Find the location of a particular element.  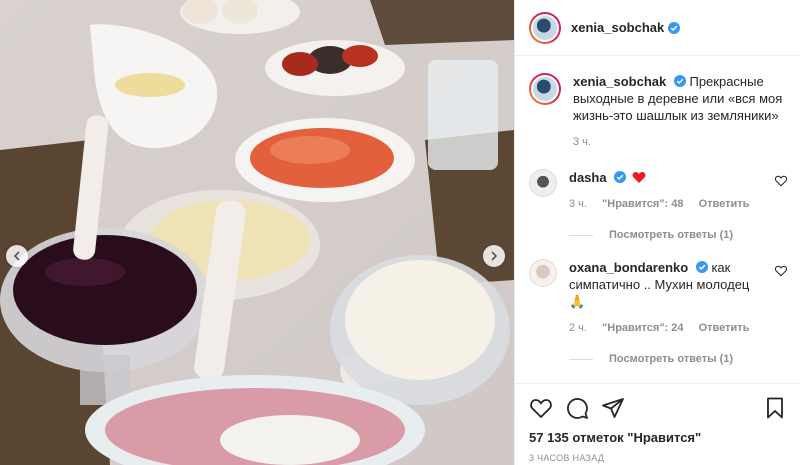

commenter-username: dasha is located at coordinates (588, 177).